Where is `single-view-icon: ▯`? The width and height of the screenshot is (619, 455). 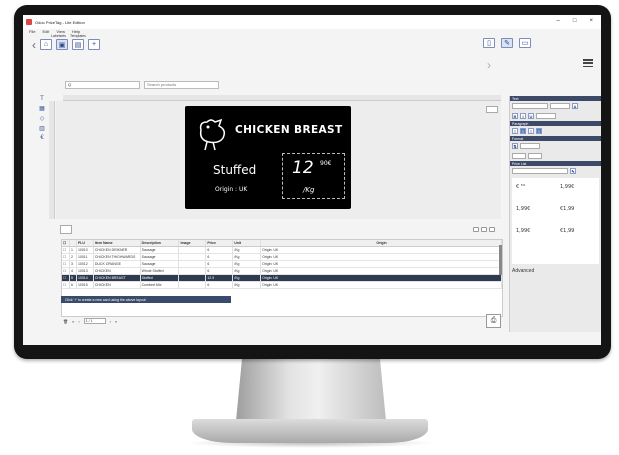
single-view-icon: ▯ is located at coordinates (489, 43).